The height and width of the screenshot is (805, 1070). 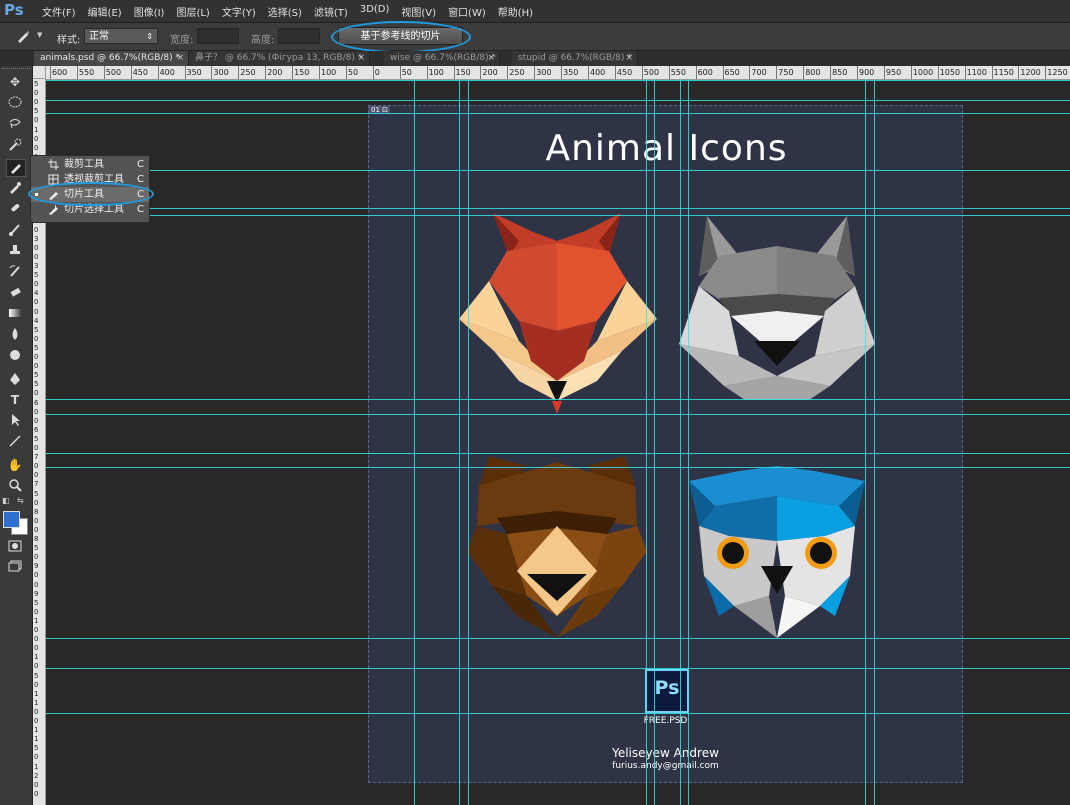 I want to click on eyedropper-tool-icon, so click(x=15, y=188).